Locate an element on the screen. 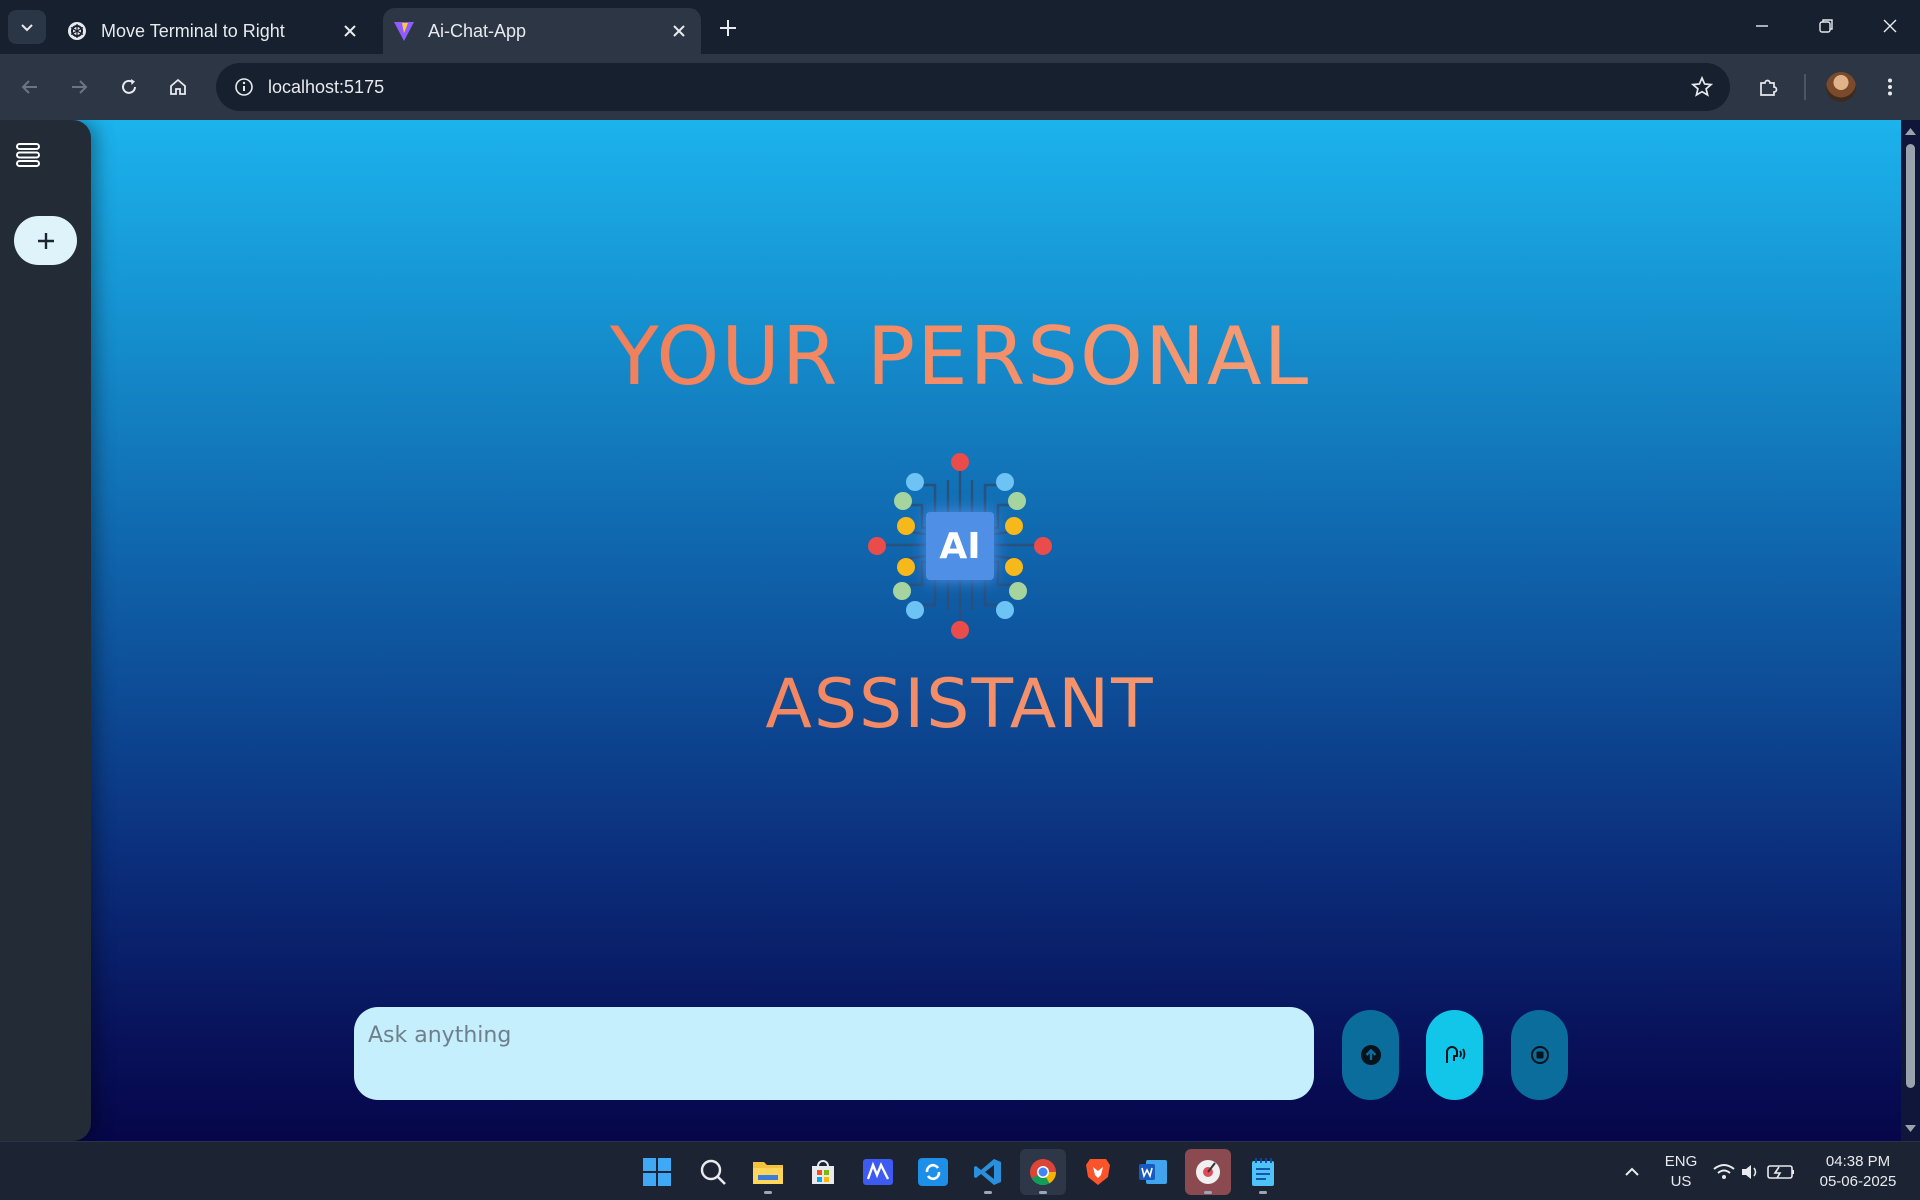 Image resolution: width=1920 pixels, height=1200 pixels. app-sync-icon is located at coordinates (933, 1172).